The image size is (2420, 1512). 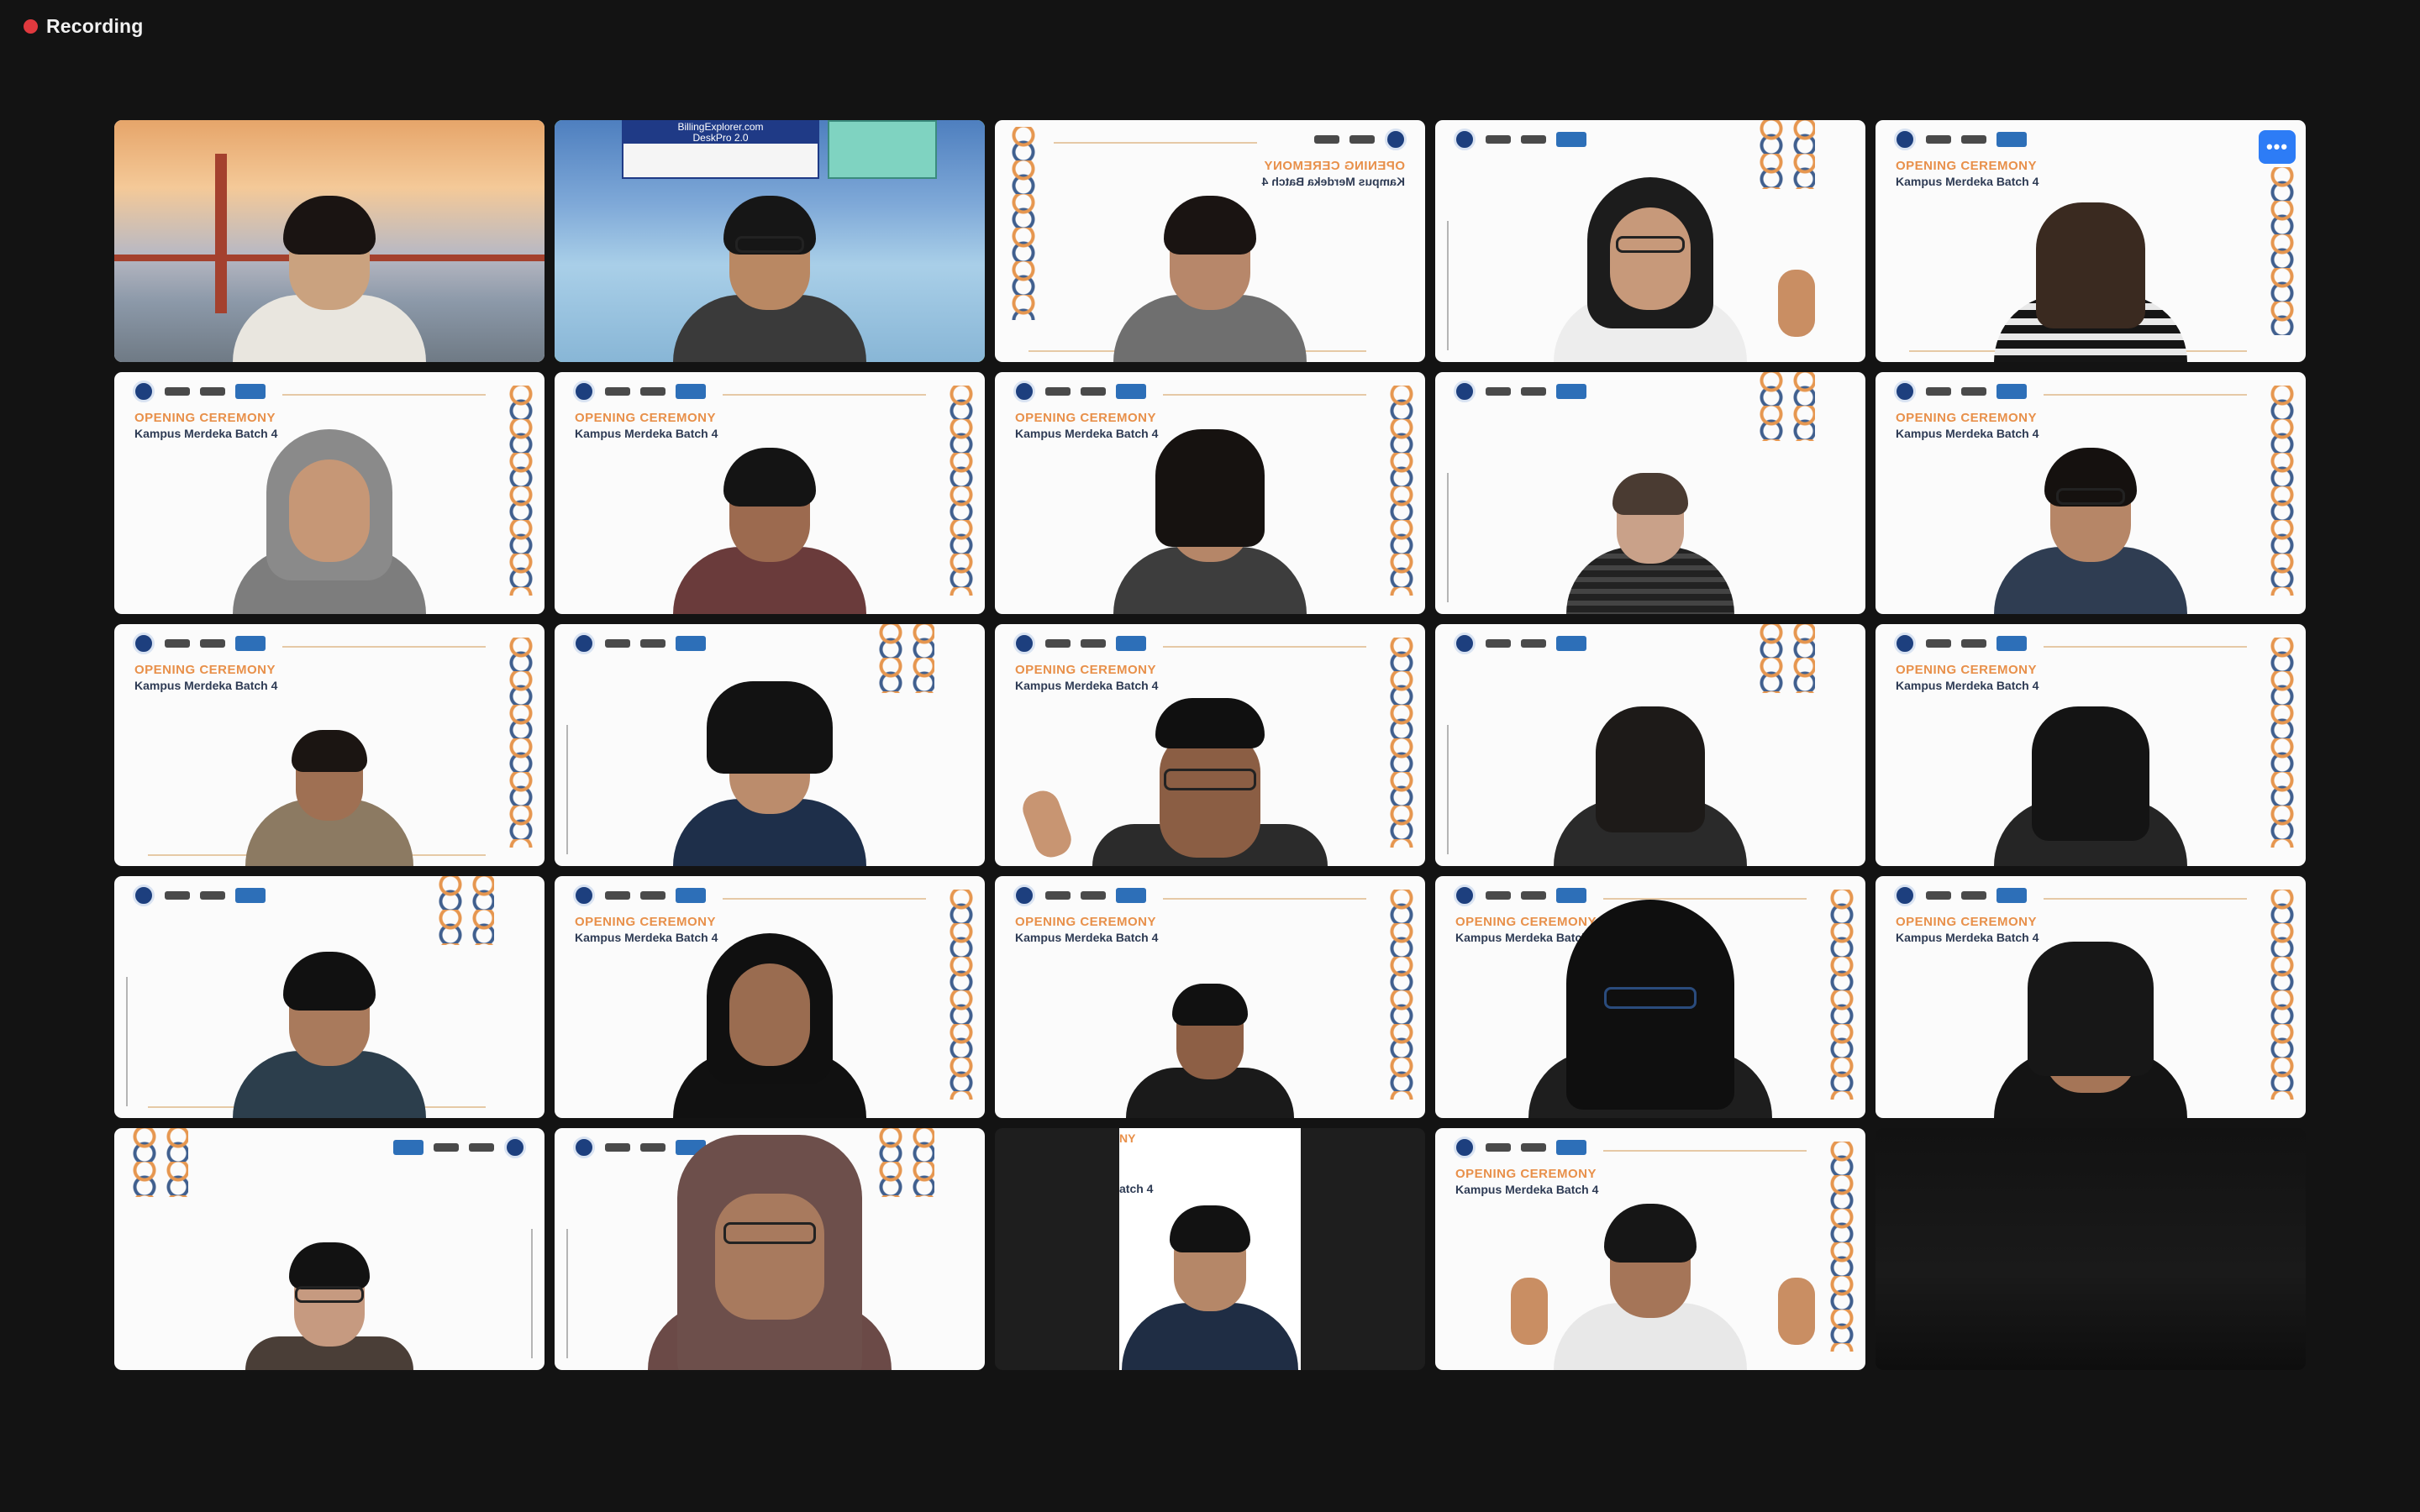 I want to click on recording-indicator: Recording, so click(x=84, y=26).